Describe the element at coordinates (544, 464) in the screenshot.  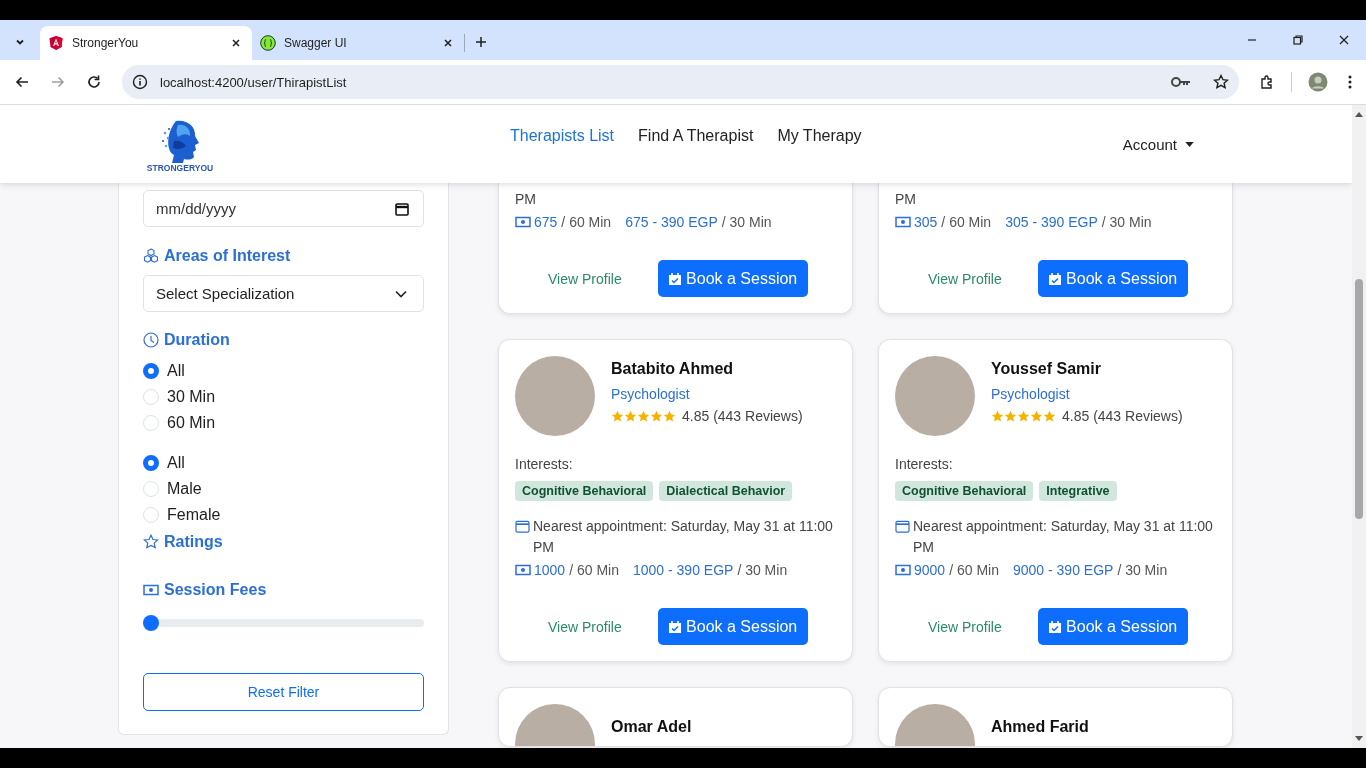
I see `interests-label: Interests:` at that location.